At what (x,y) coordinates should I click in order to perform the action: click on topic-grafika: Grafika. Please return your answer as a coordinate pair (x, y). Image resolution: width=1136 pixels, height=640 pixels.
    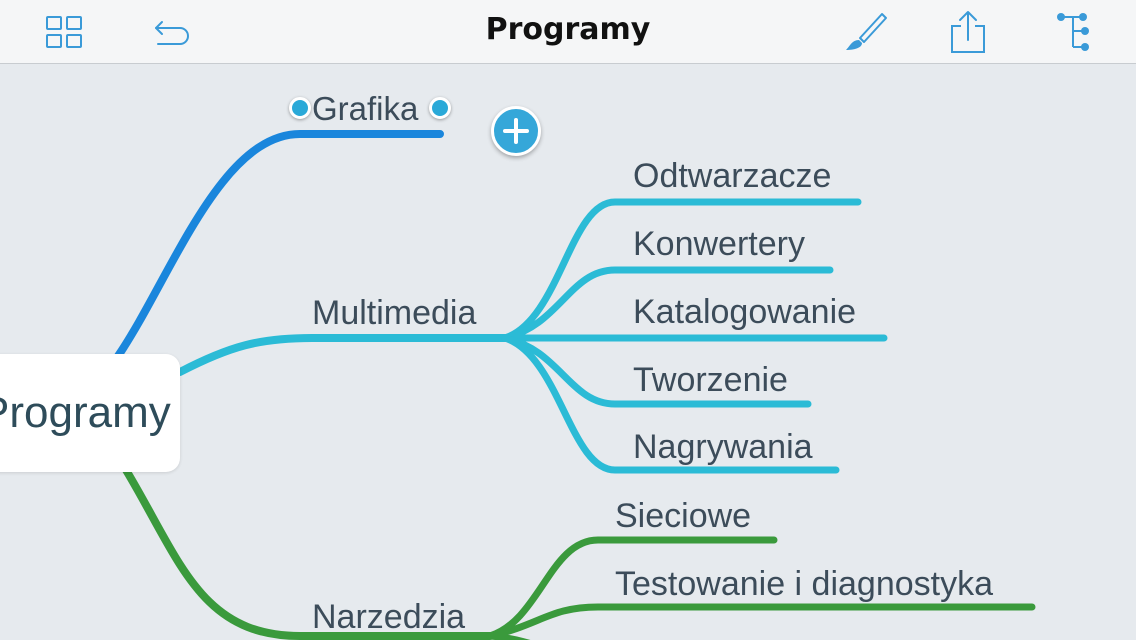
    Looking at the image, I should click on (365, 109).